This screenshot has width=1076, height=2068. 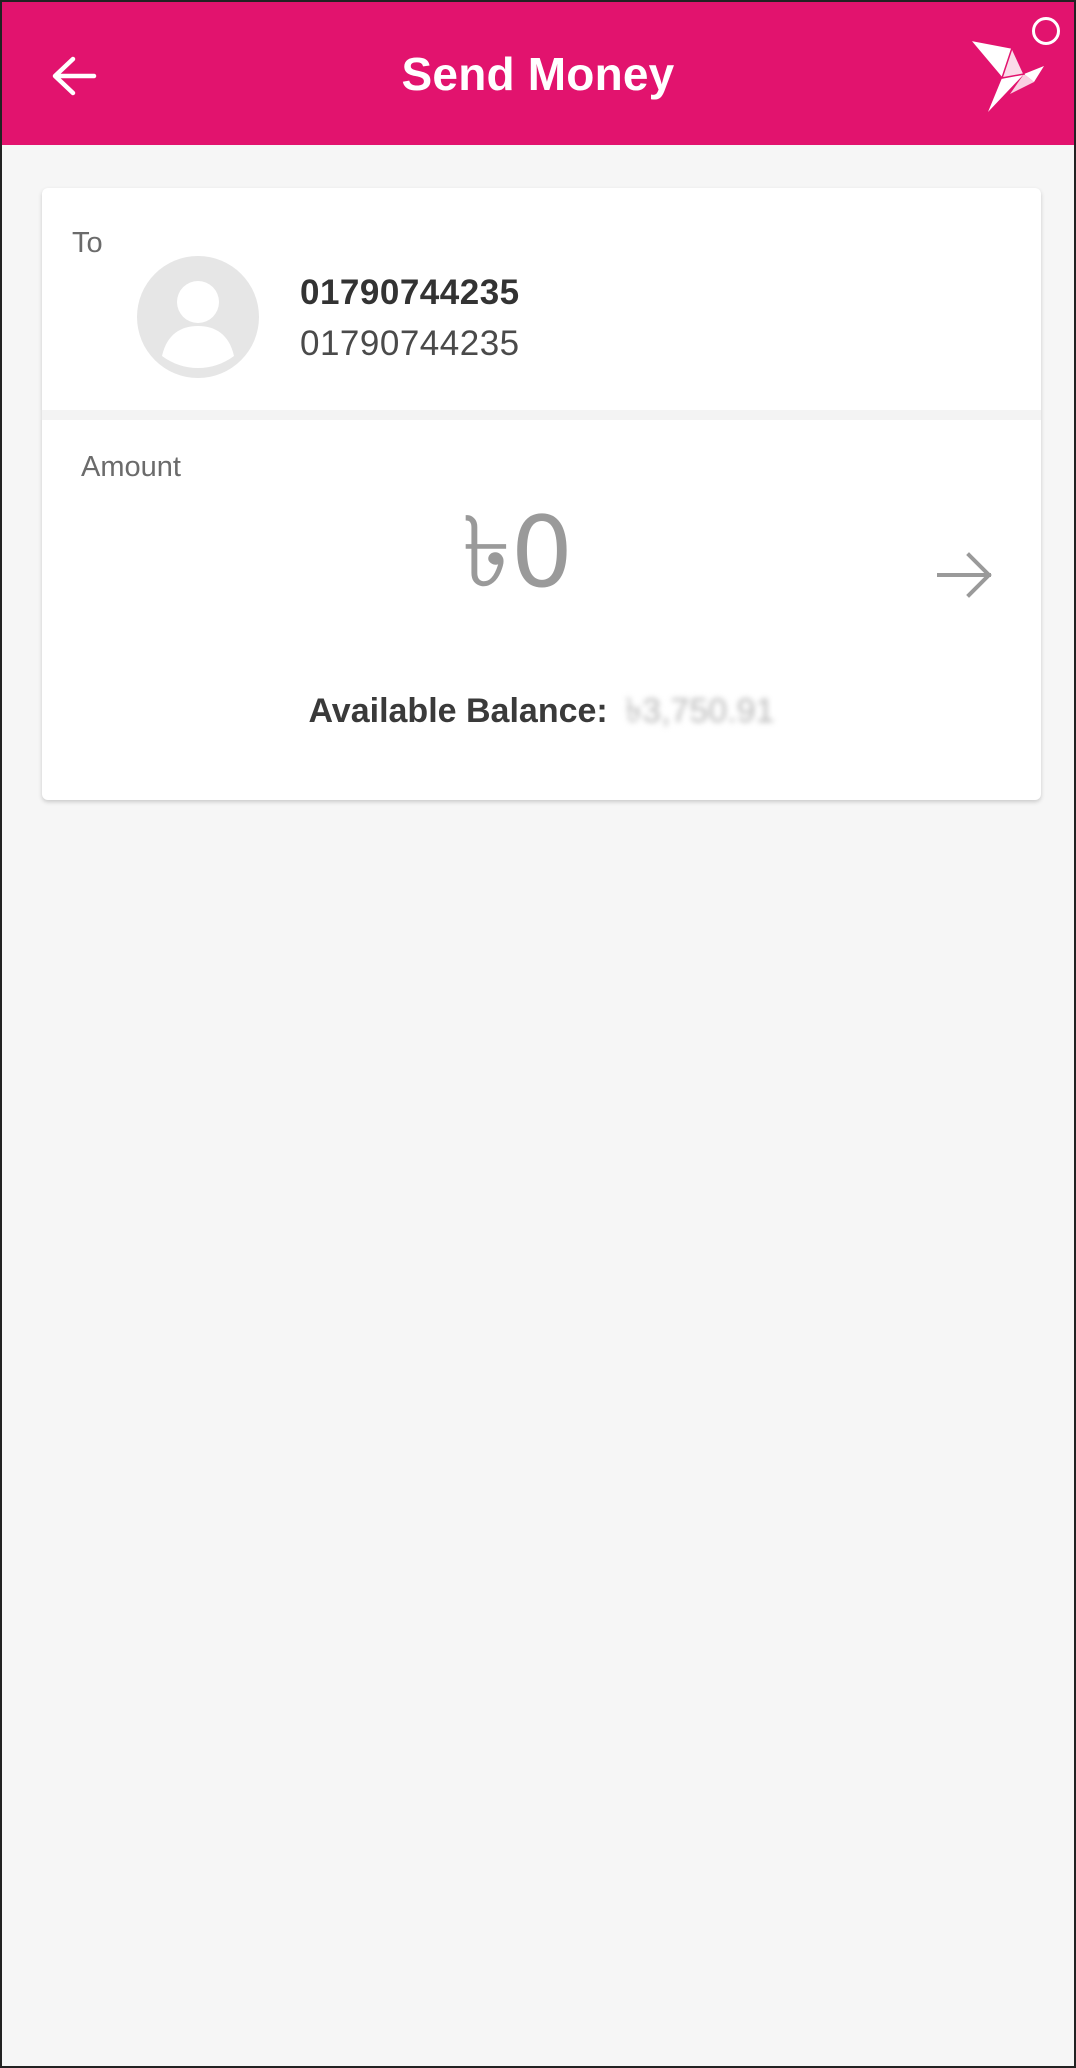 What do you see at coordinates (87, 243) in the screenshot?
I see `to-label: To` at bounding box center [87, 243].